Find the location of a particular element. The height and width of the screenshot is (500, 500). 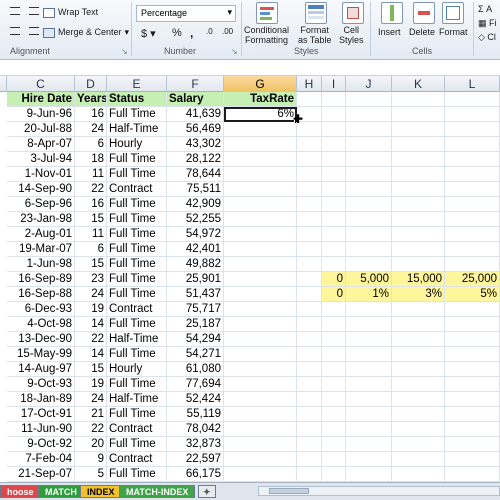

column-header-e: E is located at coordinates (137, 84).